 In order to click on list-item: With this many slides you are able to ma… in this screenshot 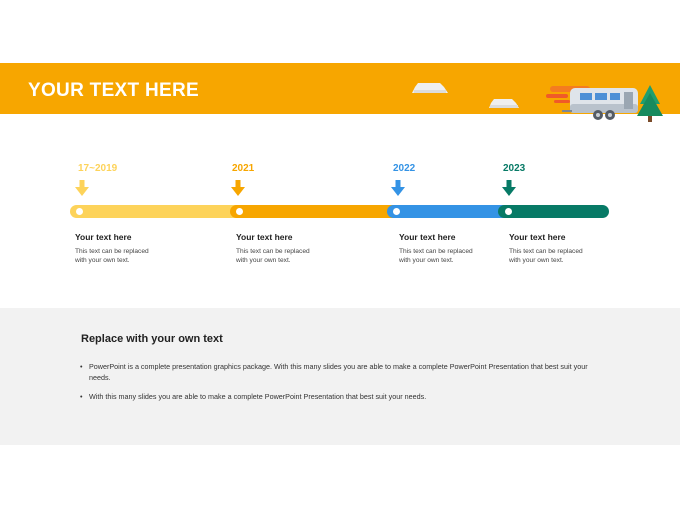, I will do `click(345, 396)`.